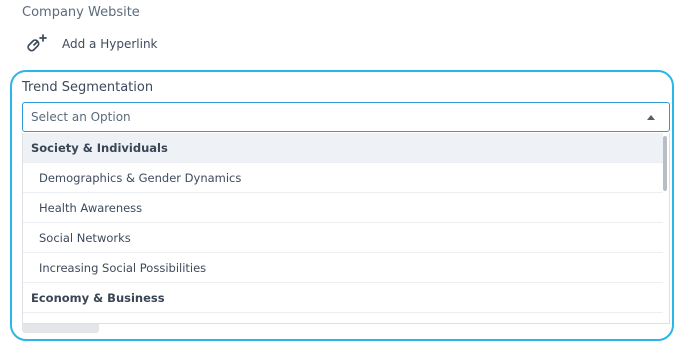 The height and width of the screenshot is (353, 688). Describe the element at coordinates (343, 178) in the screenshot. I see `option-demographics-gender-dynamics: Demographics & Gender Dynamics` at that location.